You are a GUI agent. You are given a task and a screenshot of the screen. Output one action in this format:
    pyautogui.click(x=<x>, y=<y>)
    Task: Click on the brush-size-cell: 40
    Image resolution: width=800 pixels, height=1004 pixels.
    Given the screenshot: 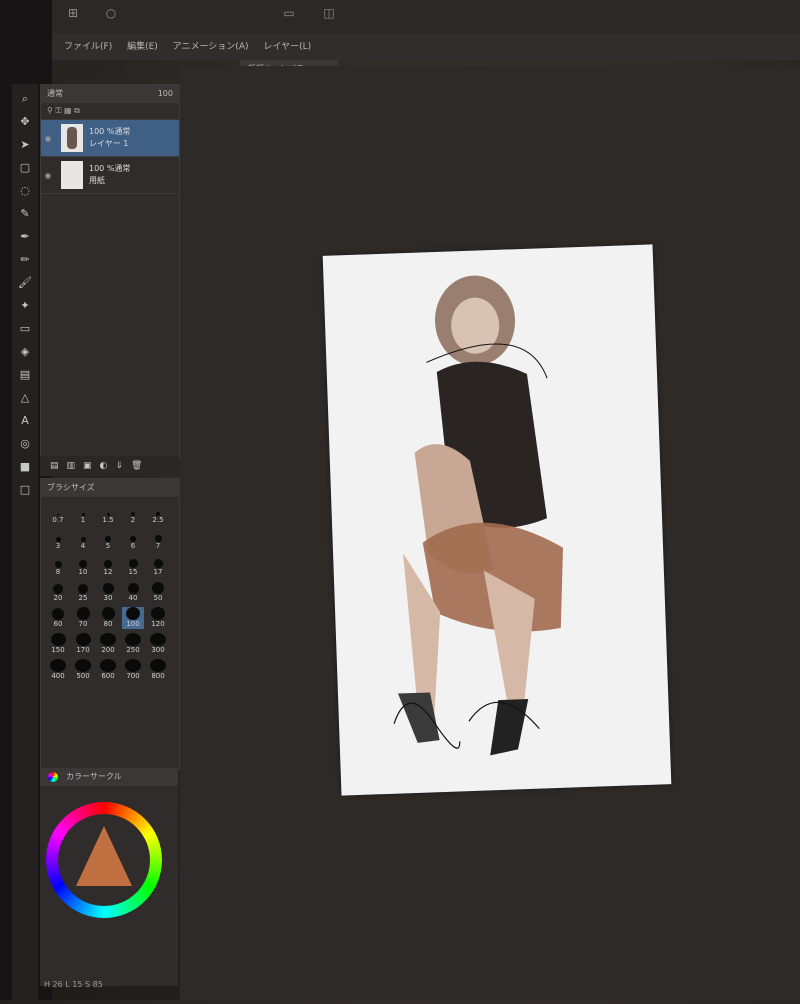 What is the action you would take?
    pyautogui.click(x=133, y=592)
    